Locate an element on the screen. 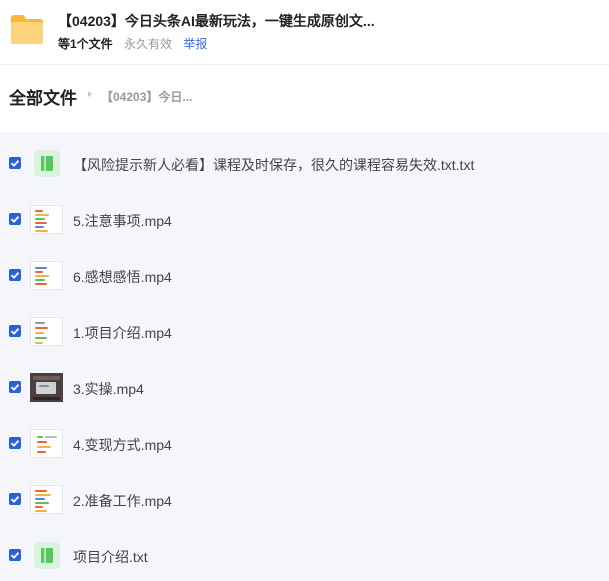  file-row: 【风险提示新人必看】课程及时保存，很久的课程容易失效.txt.txt is located at coordinates (304, 163).